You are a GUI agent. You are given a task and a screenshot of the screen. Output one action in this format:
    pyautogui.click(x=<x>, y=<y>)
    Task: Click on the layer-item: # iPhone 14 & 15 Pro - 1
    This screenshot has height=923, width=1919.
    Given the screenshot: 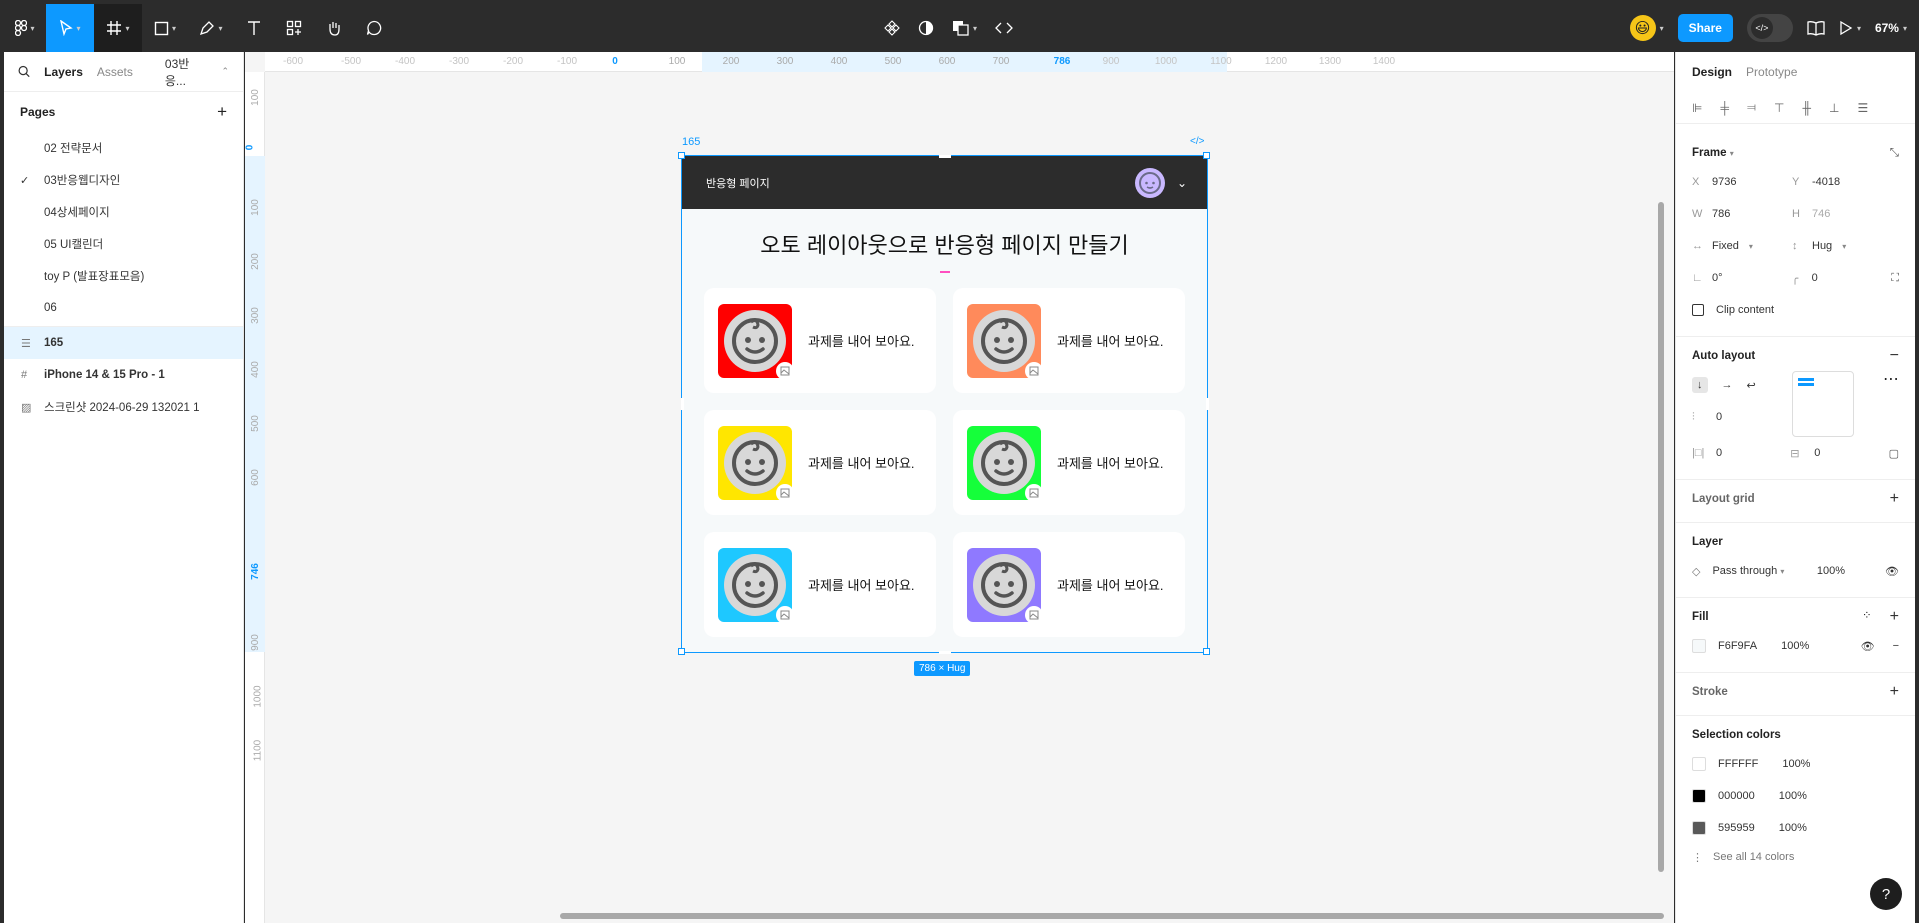 What is the action you would take?
    pyautogui.click(x=123, y=375)
    